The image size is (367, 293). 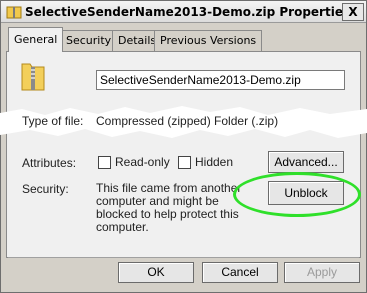 What do you see at coordinates (183, 257) in the screenshot?
I see `footer-divider` at bounding box center [183, 257].